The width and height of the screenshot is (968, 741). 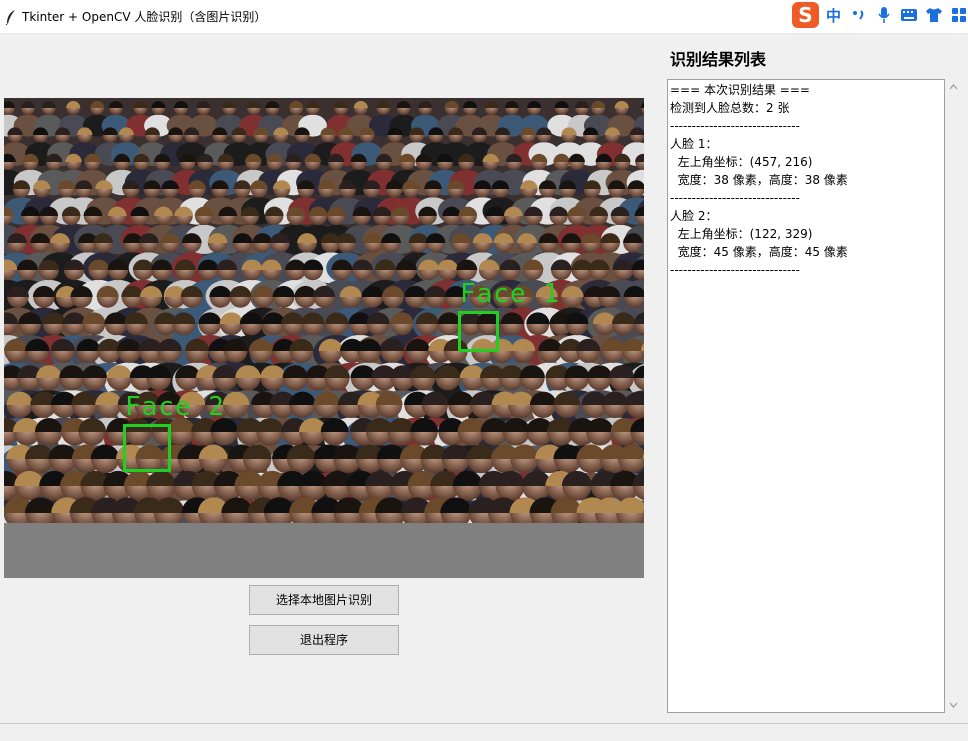 I want to click on result-line: 宽度：38 像素，高度：38 像素, so click(x=806, y=180).